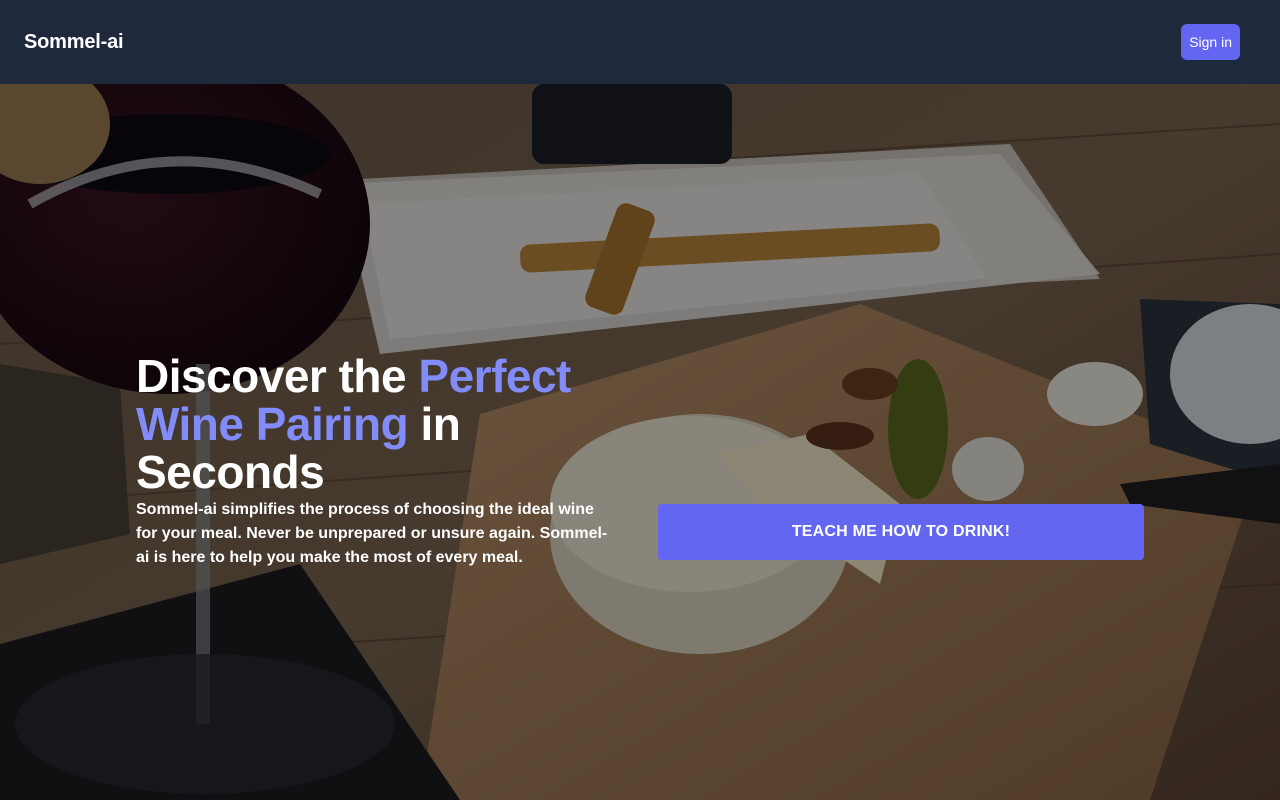  Describe the element at coordinates (640, 42) in the screenshot. I see `top-navbar: Sommel-ai Sign in` at that location.